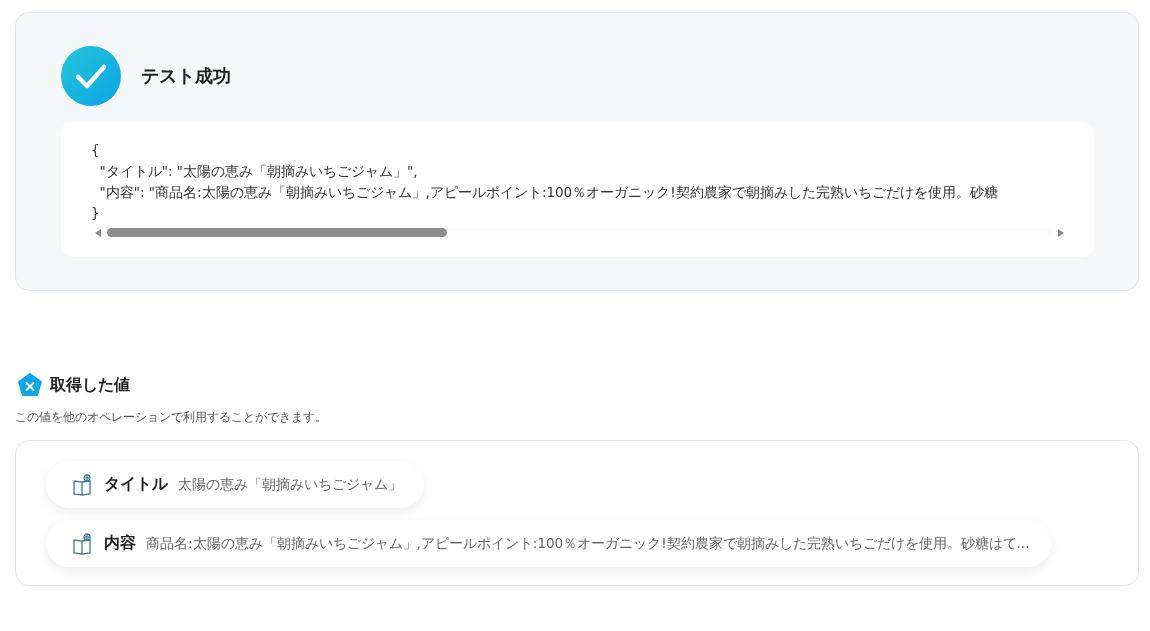  I want to click on value-text: 太陽の恵み「朝摘みいちごジャム」, so click(290, 484).